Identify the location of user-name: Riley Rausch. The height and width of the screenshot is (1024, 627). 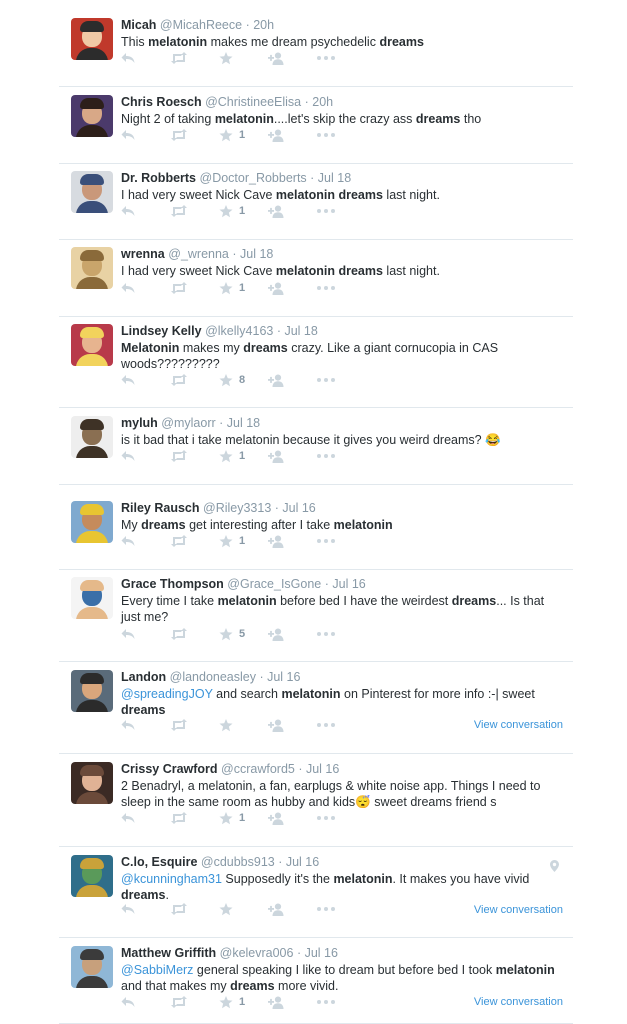
(160, 508).